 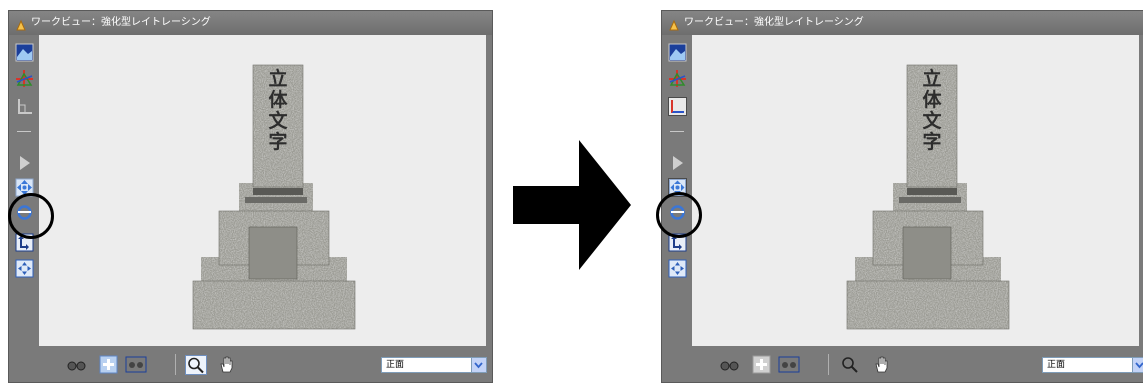 I want to click on highlight-circle-after, so click(x=679, y=215).